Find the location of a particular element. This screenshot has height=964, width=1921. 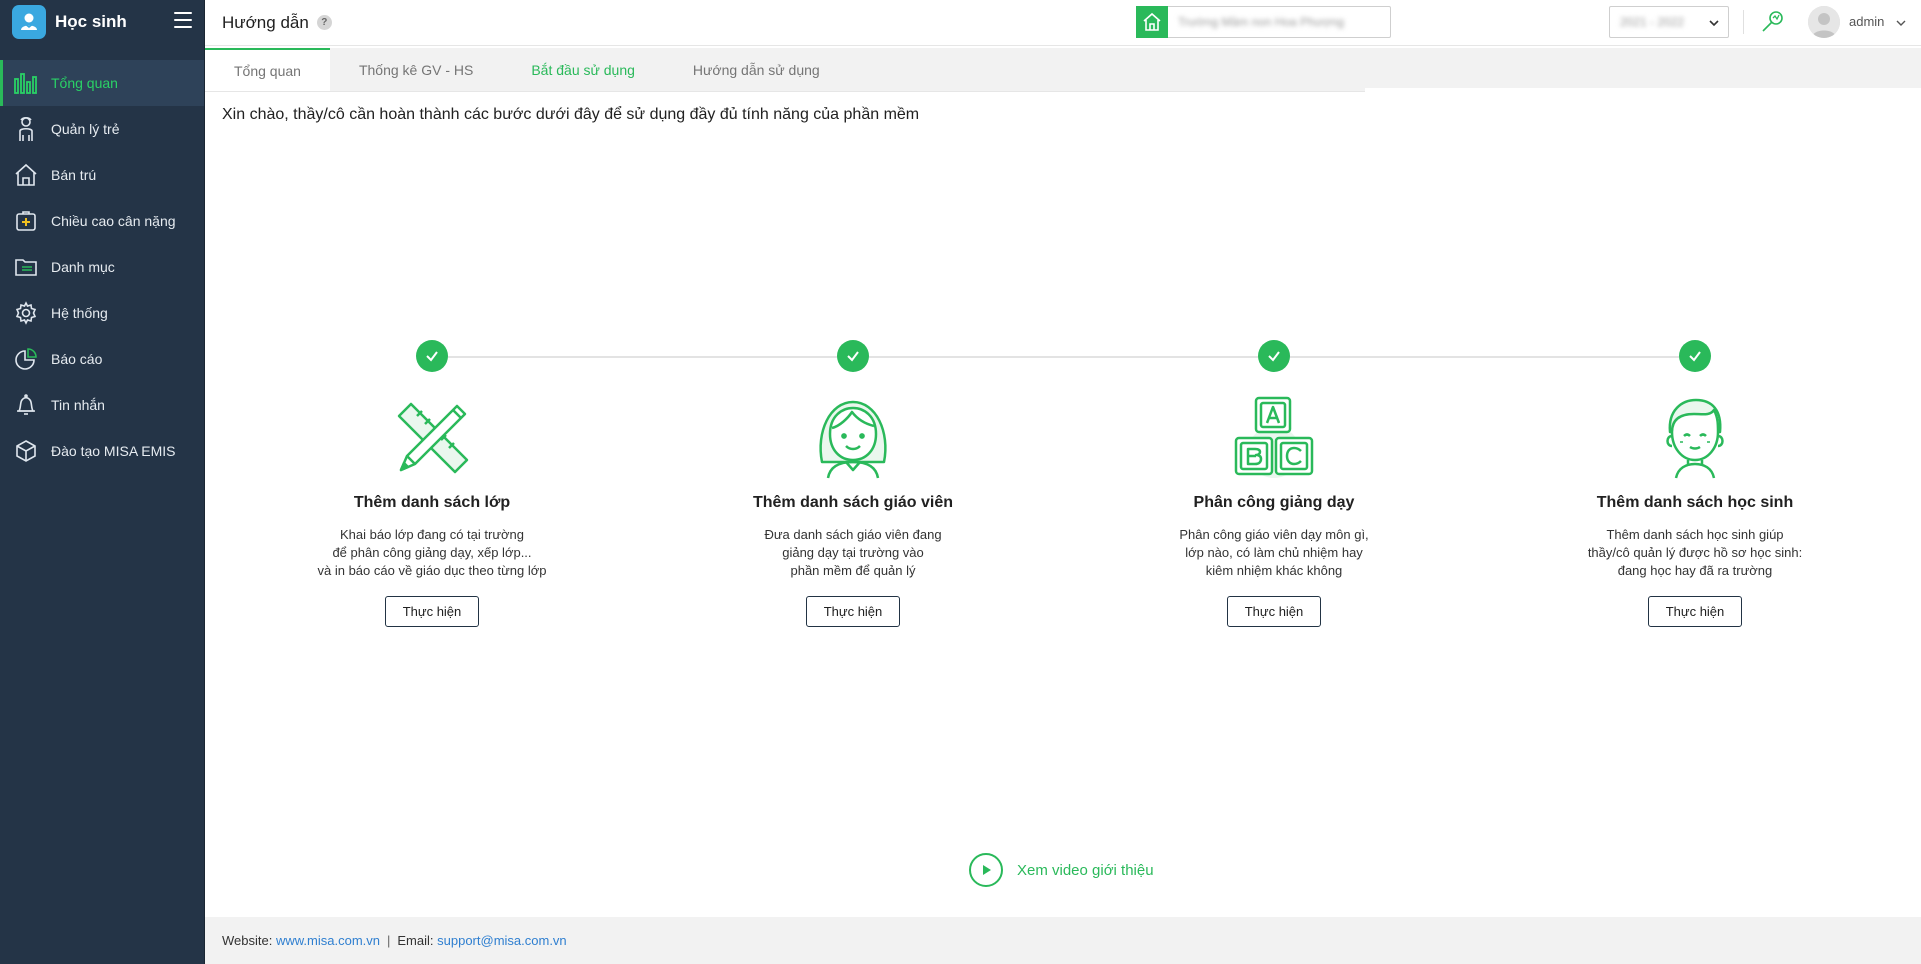

sidebar-item-bao-cao: Báo cáo is located at coordinates (102, 359).